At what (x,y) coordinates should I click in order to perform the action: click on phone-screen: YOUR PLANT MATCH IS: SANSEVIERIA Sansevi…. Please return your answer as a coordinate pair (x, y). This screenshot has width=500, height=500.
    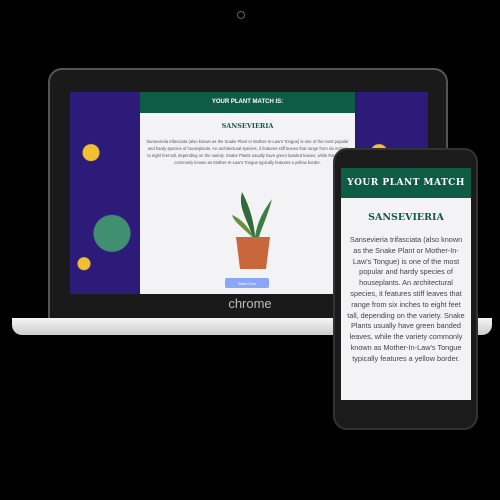
    Looking at the image, I should click on (406, 284).